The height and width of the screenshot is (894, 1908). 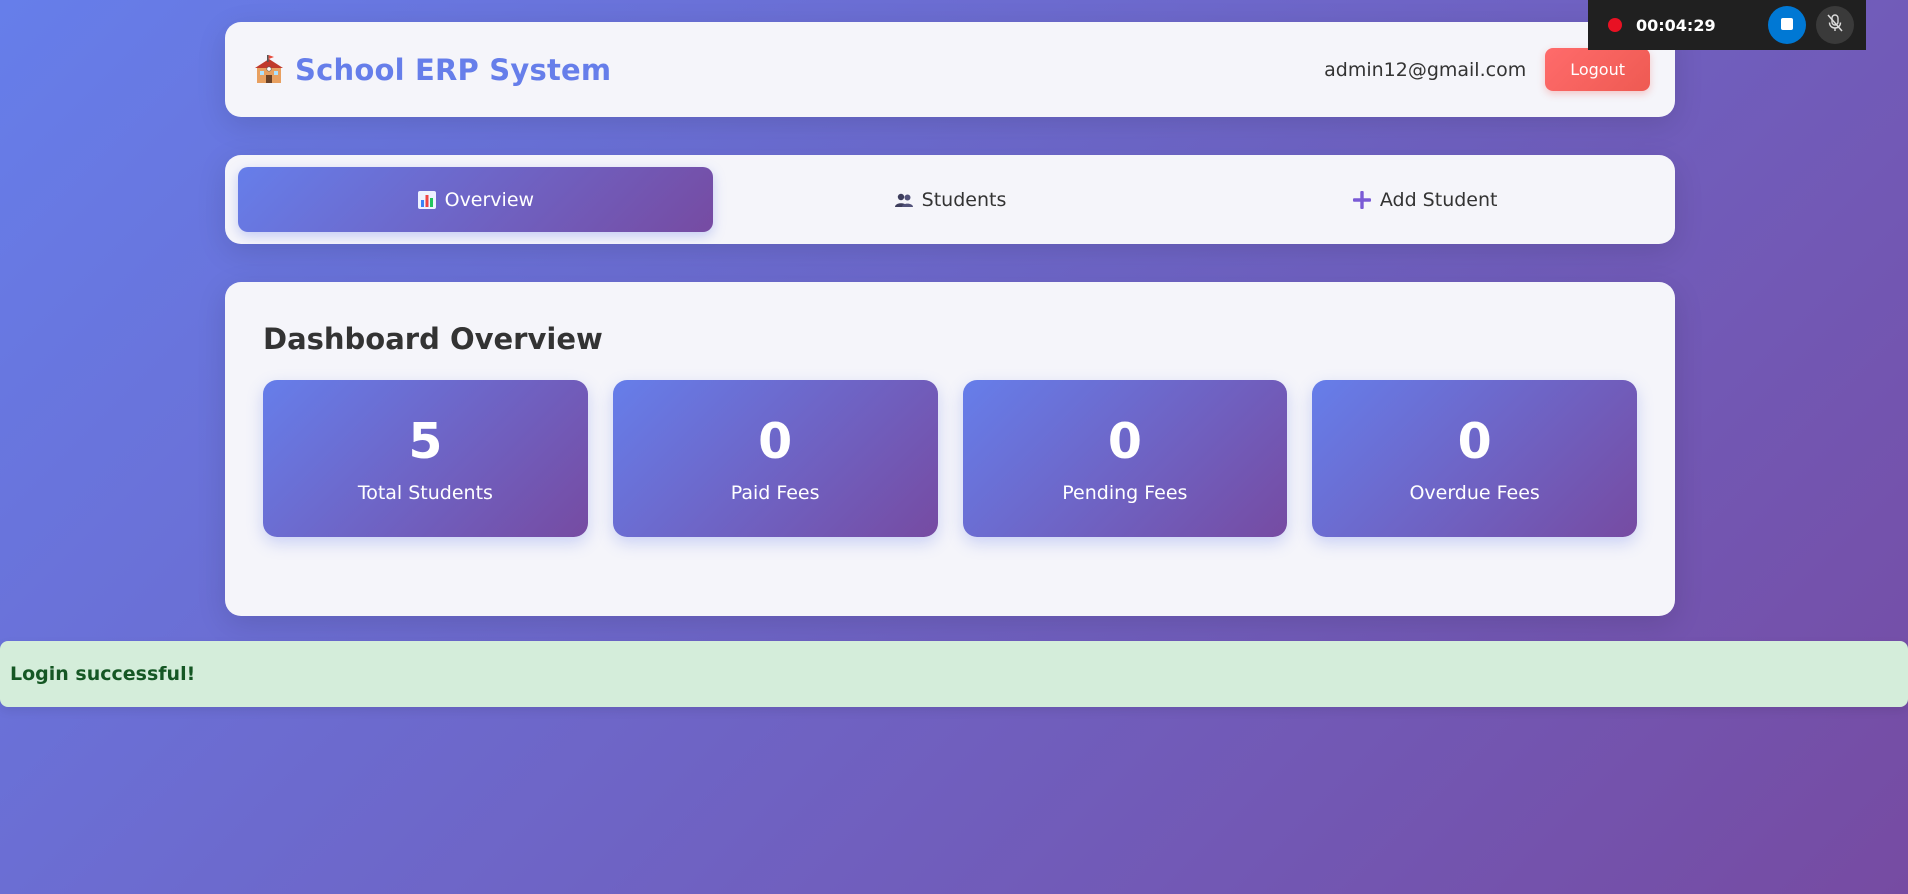 I want to click on stat-card-pending-fees: 0 Pending Fees, so click(x=1125, y=458).